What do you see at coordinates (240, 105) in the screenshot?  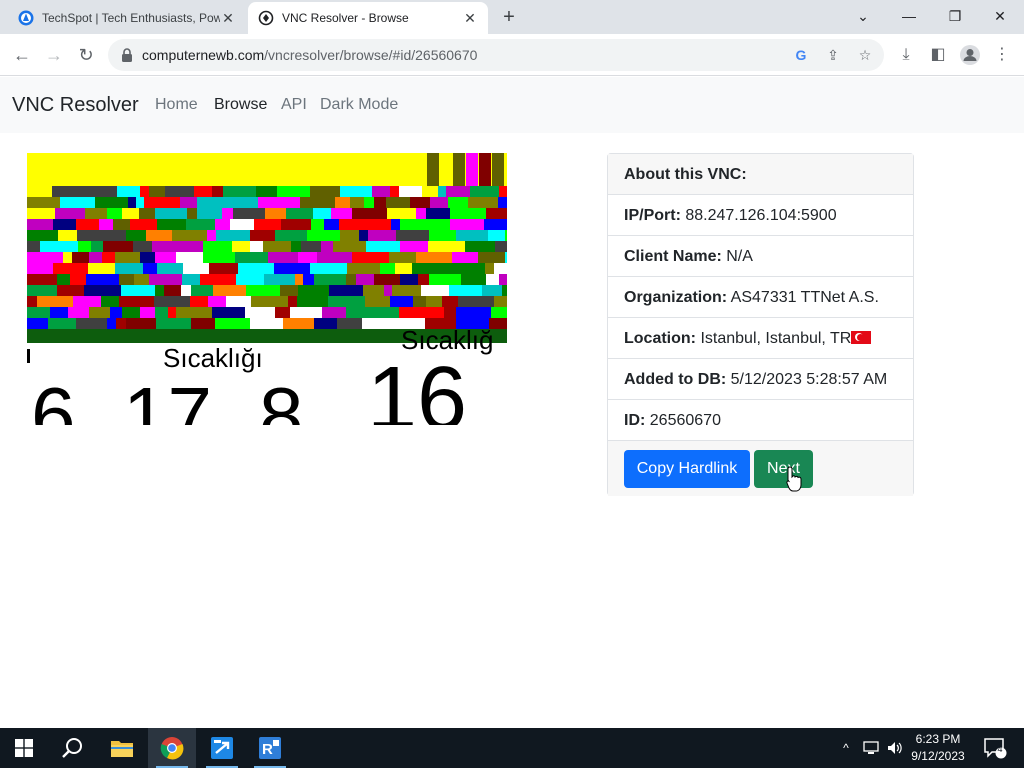 I see `nav-browse: Browse` at bounding box center [240, 105].